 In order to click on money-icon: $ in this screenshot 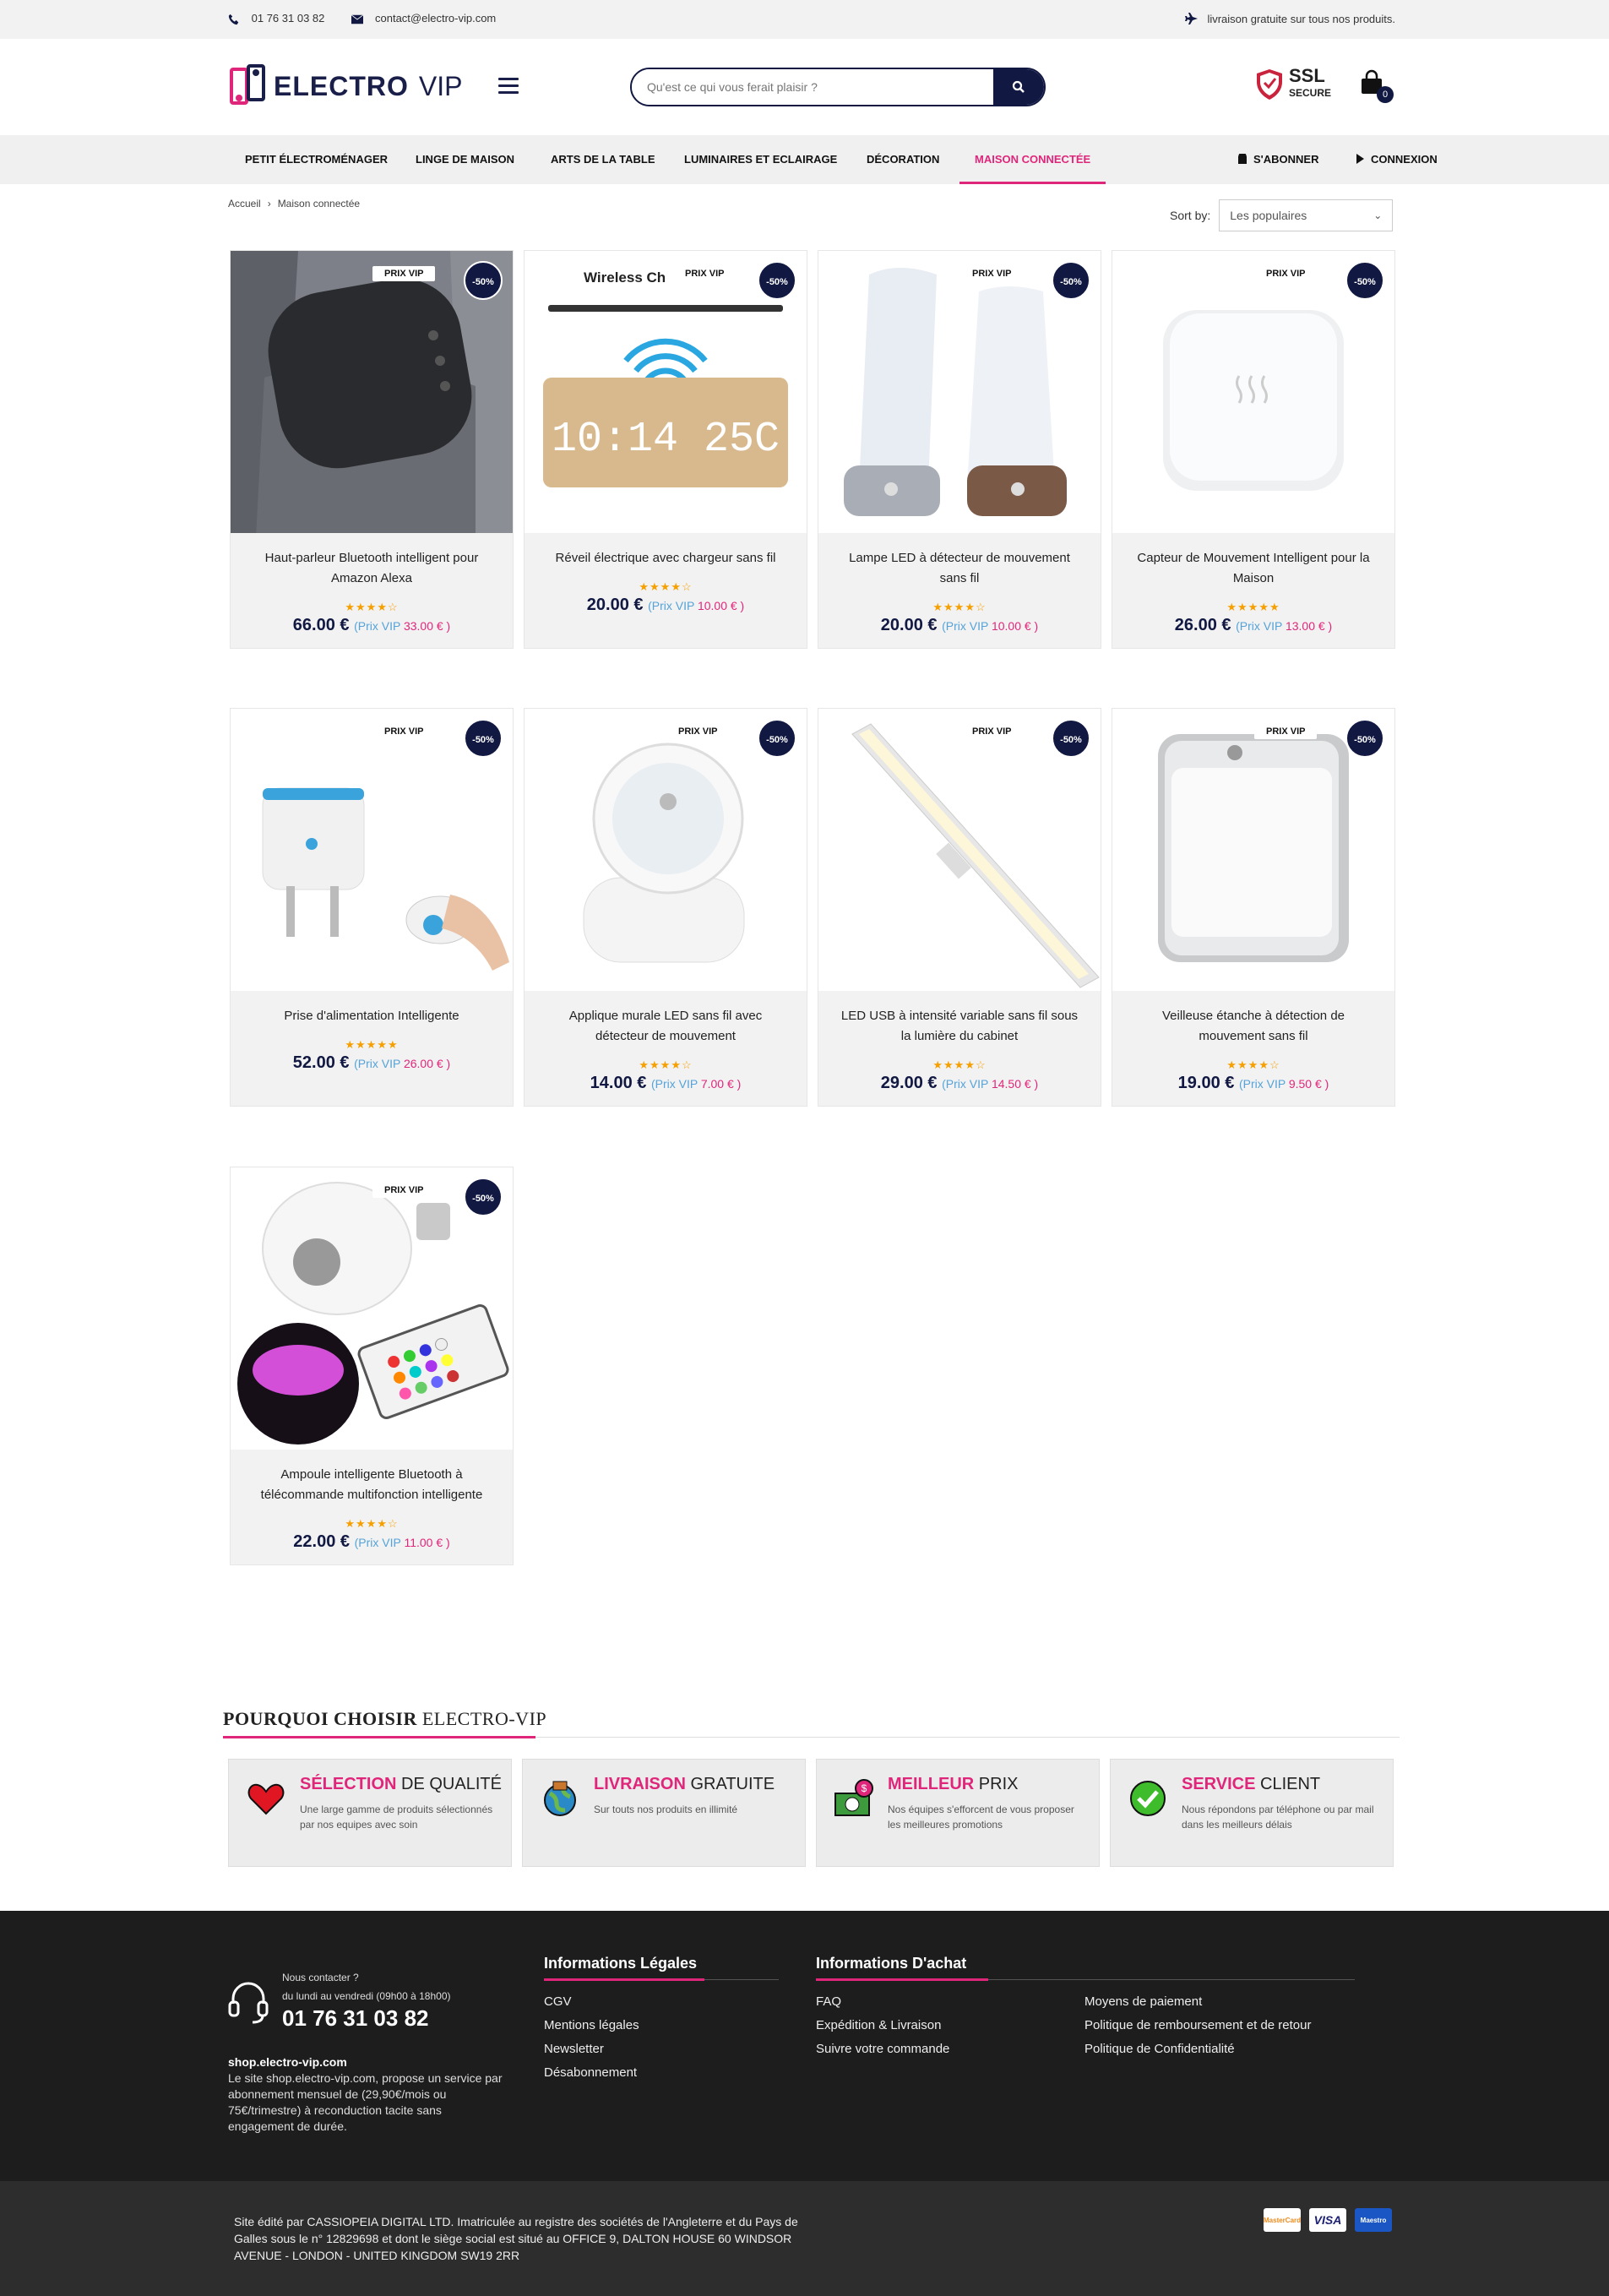, I will do `click(853, 1797)`.